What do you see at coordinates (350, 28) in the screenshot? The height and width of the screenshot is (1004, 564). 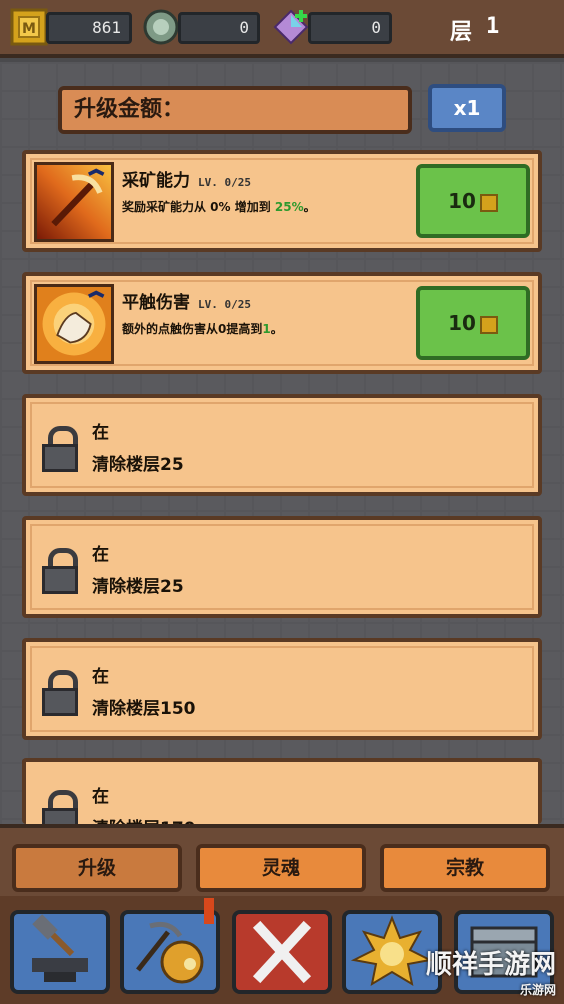 I see `gem-counter: 0` at bounding box center [350, 28].